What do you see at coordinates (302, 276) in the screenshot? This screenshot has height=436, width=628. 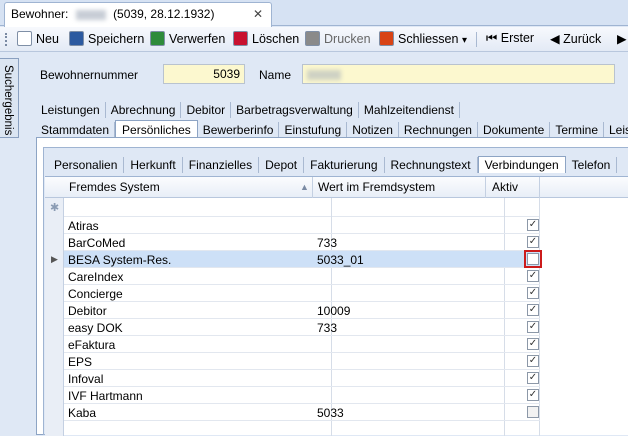 I see `table-row: CareIndex` at bounding box center [302, 276].